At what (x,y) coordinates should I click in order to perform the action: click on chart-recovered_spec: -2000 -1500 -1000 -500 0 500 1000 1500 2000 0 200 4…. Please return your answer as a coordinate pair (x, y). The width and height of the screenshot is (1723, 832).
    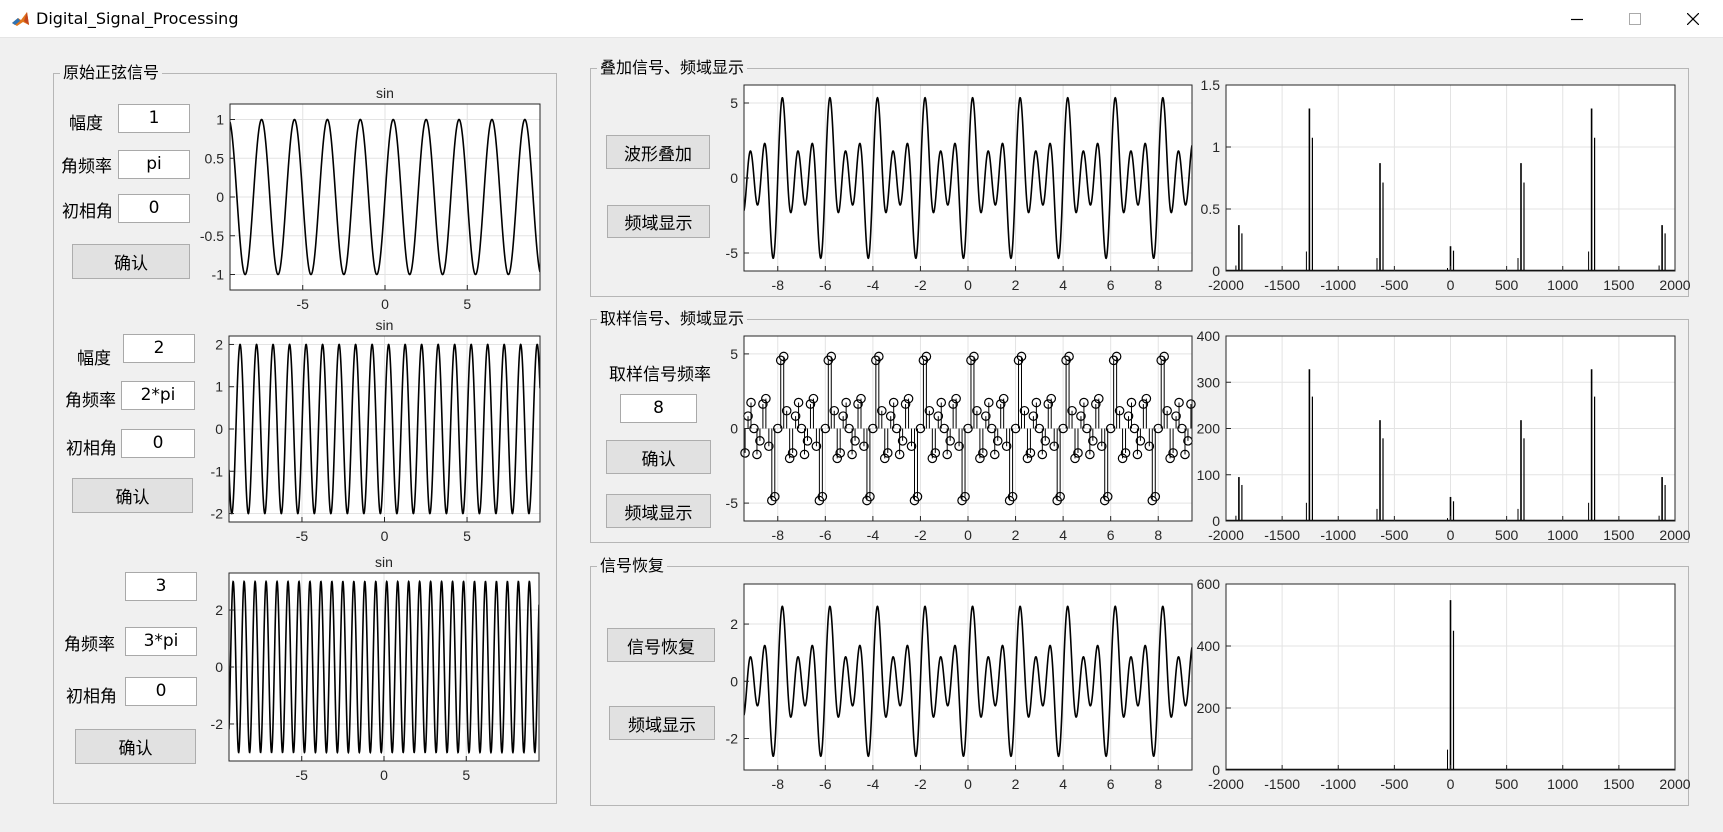
    Looking at the image, I should click on (1444, 684).